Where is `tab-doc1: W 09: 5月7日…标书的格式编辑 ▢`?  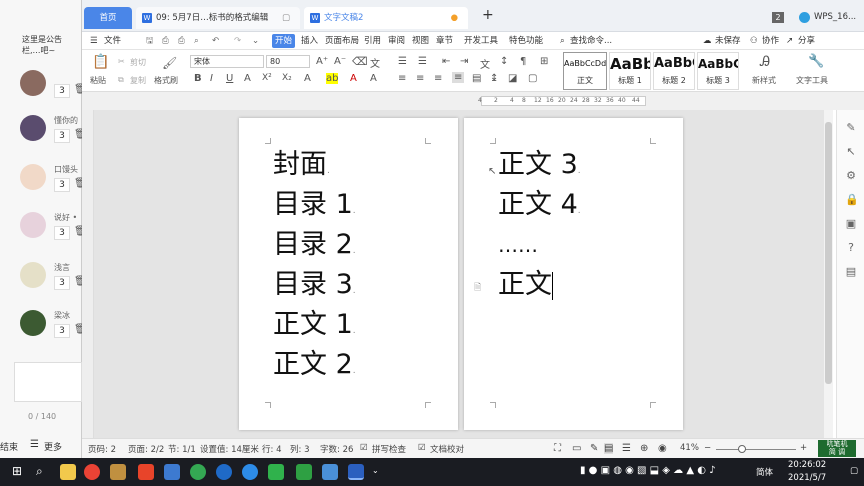 tab-doc1: W 09: 5月7日…标书的格式编辑 ▢ is located at coordinates (218, 18).